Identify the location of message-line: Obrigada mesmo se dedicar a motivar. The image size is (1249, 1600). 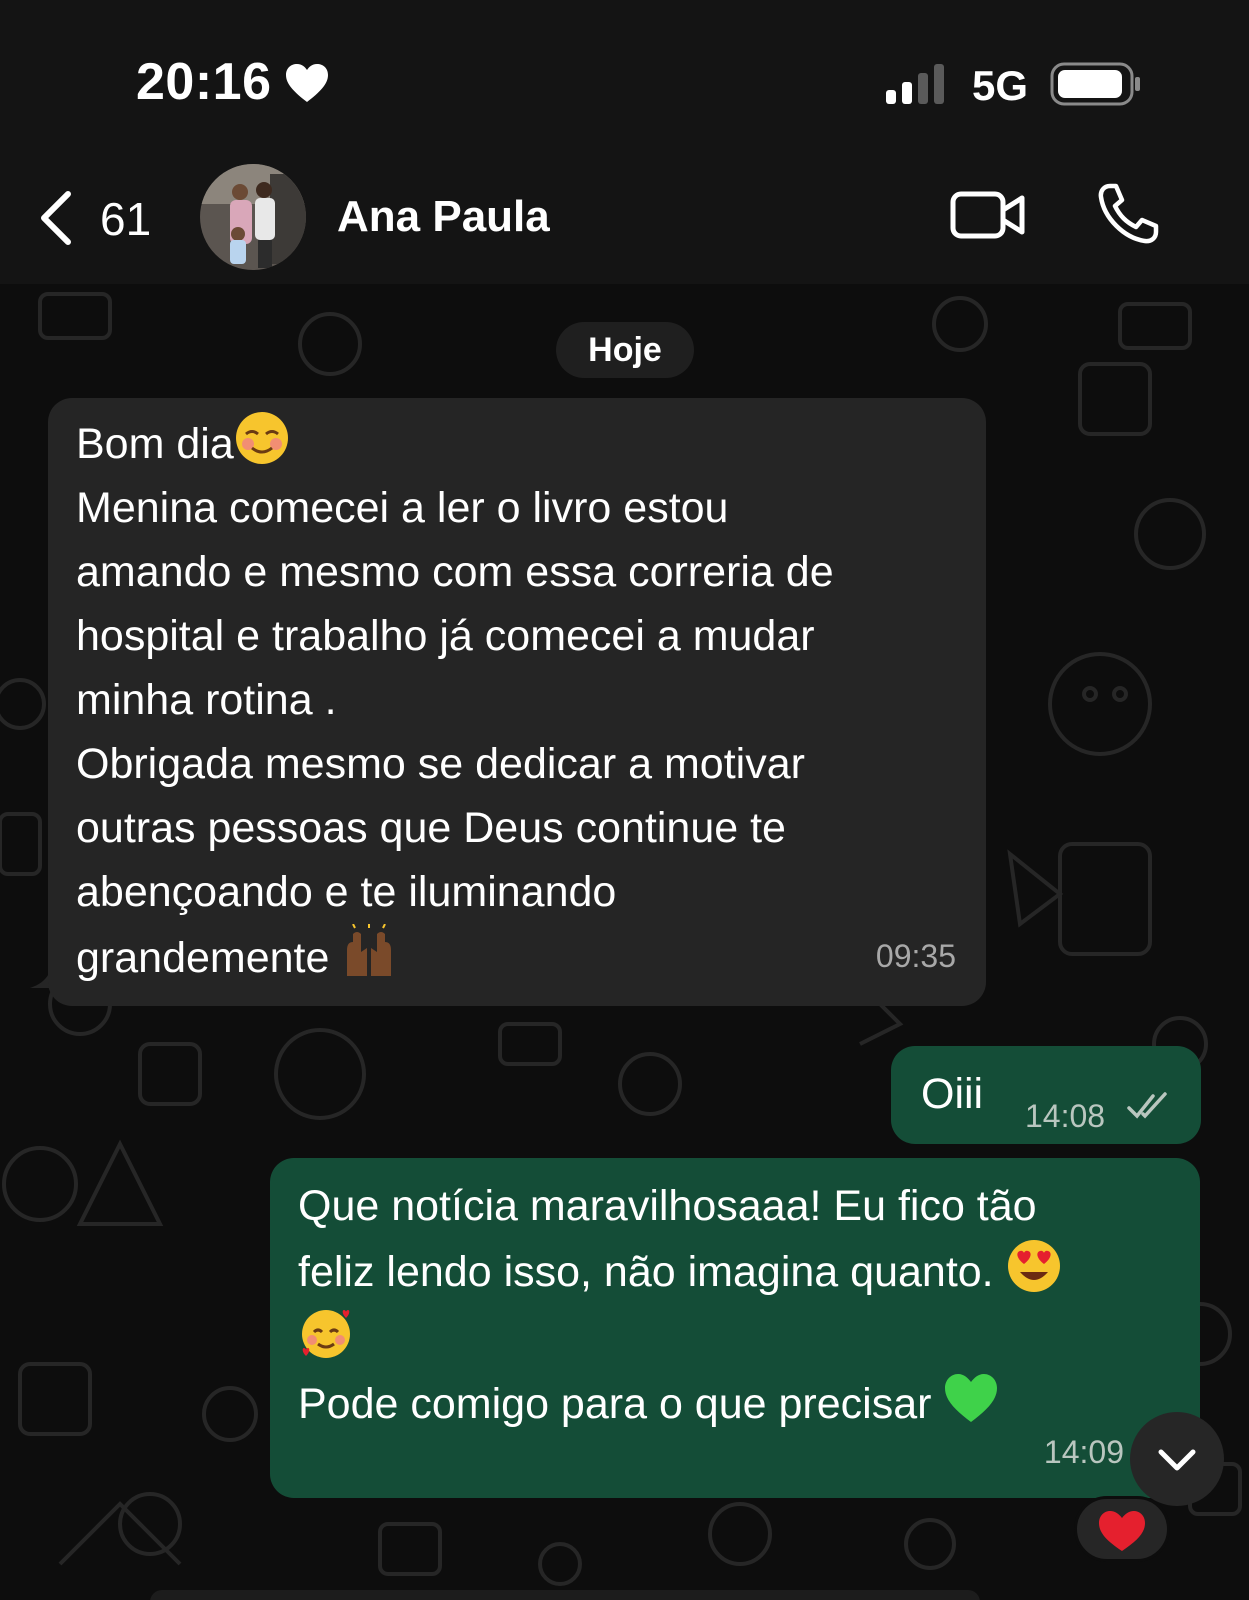
(440, 764).